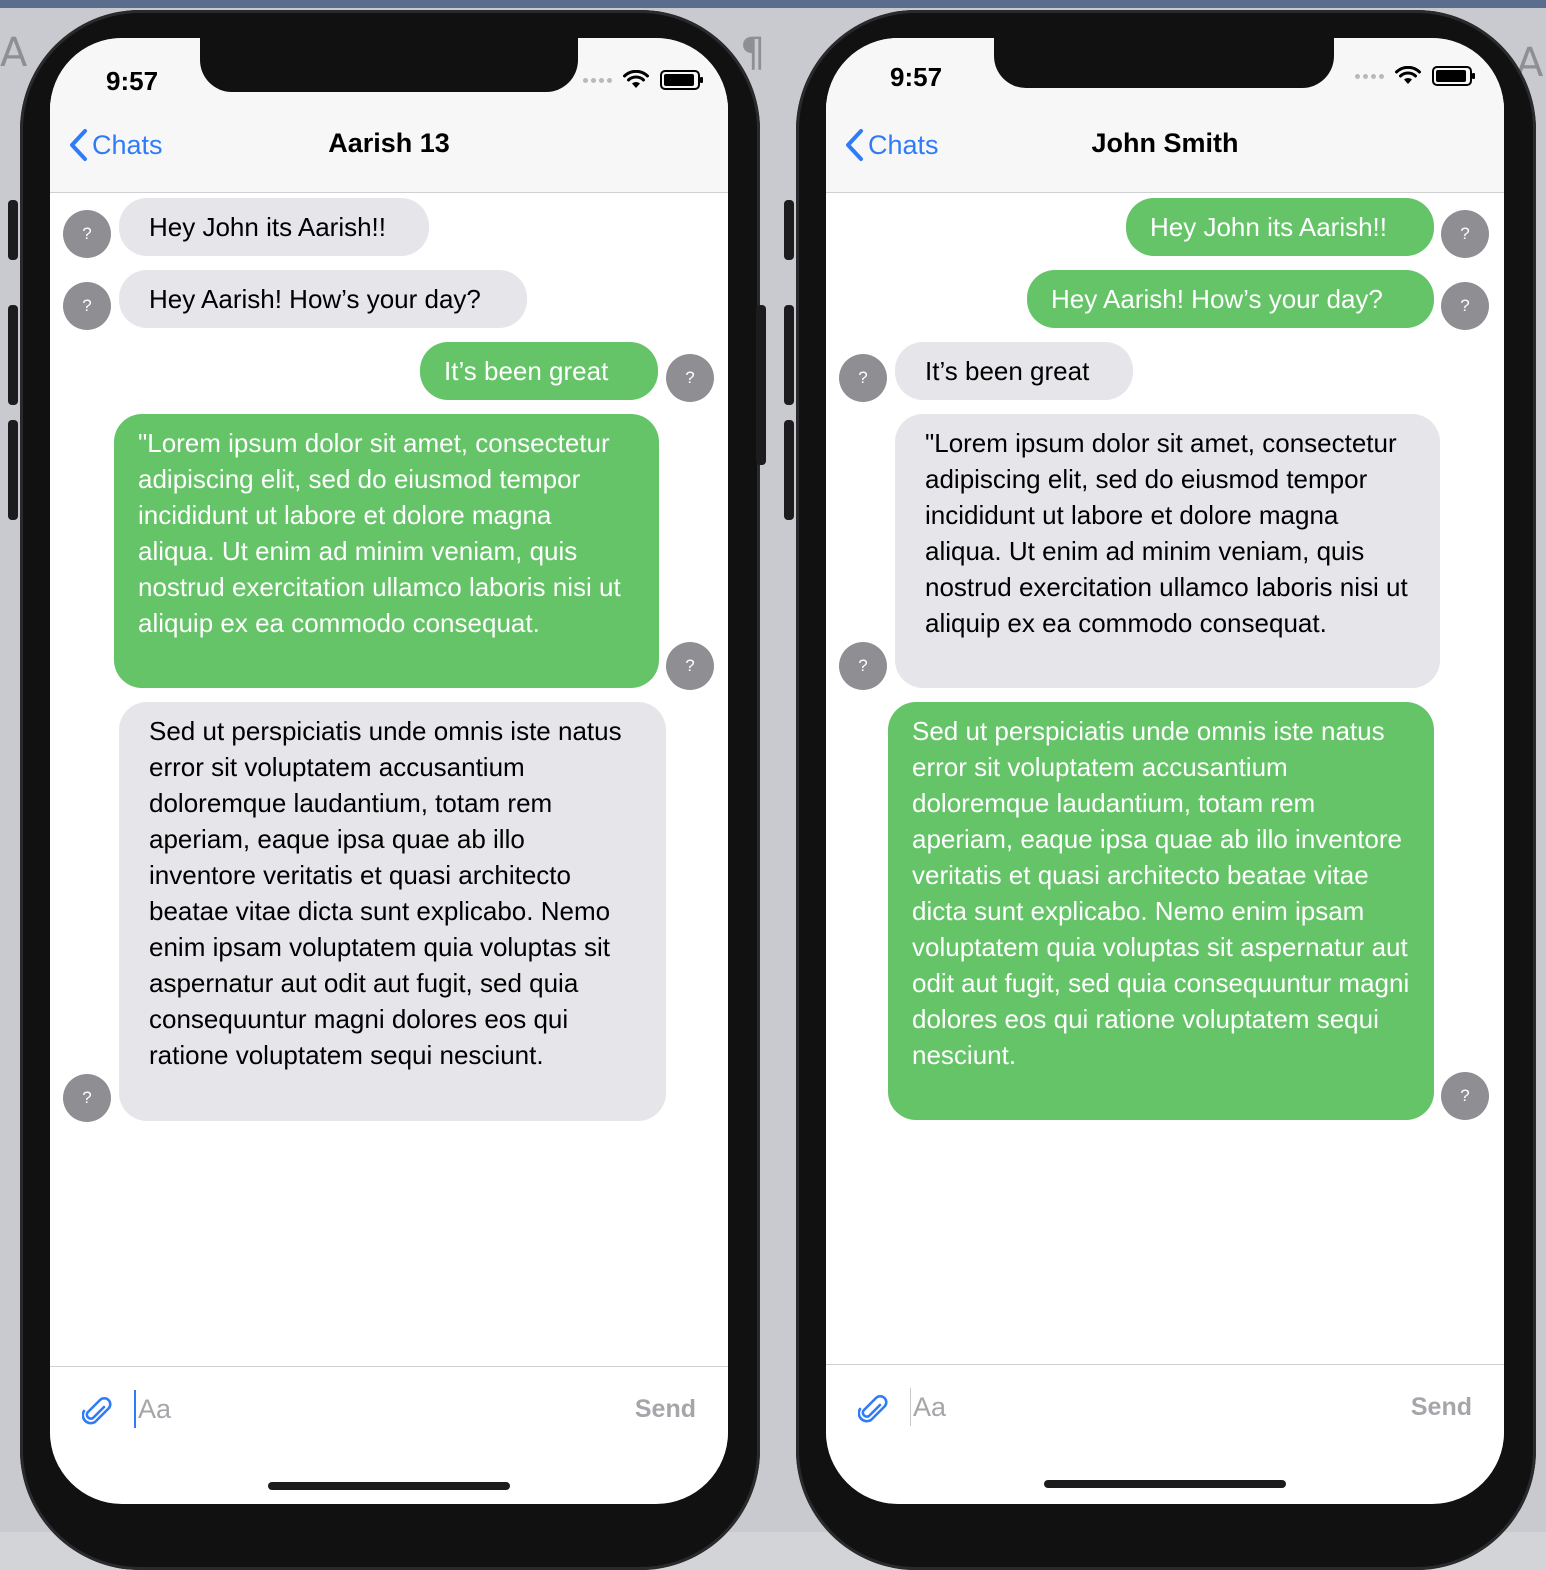 This screenshot has height=1570, width=1546. Describe the element at coordinates (1014, 371) in the screenshot. I see `message-bubble-incoming: It’s been great` at that location.